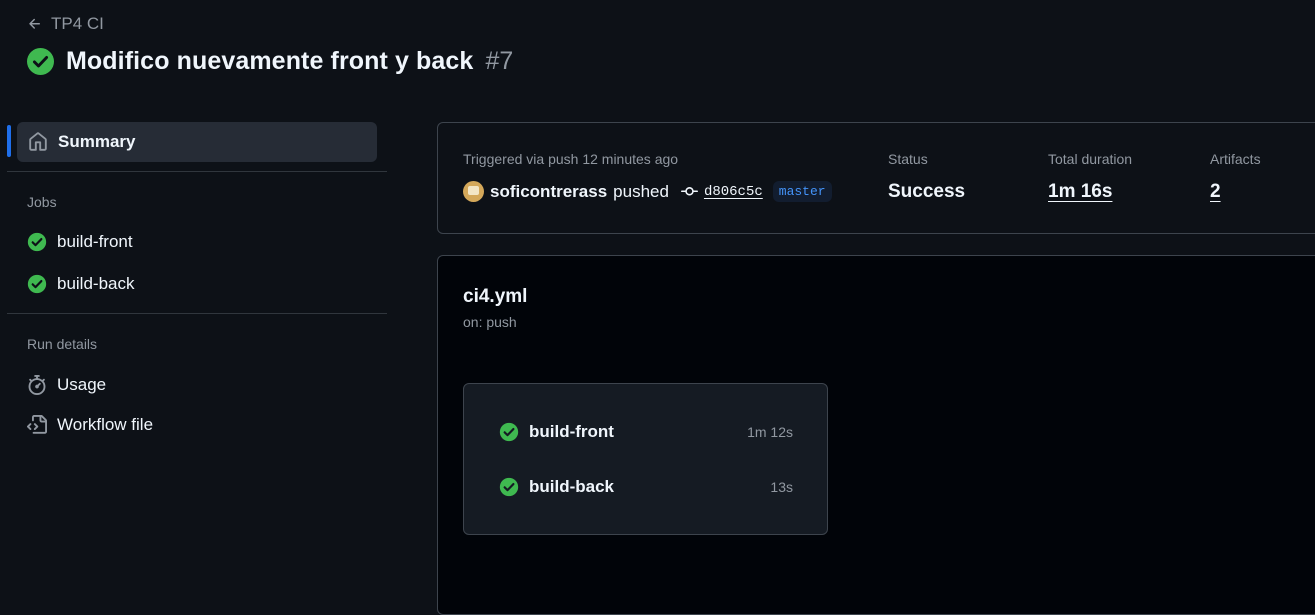 The image size is (1315, 615). Describe the element at coordinates (1215, 192) in the screenshot. I see `artifacts-count-link: 2` at that location.